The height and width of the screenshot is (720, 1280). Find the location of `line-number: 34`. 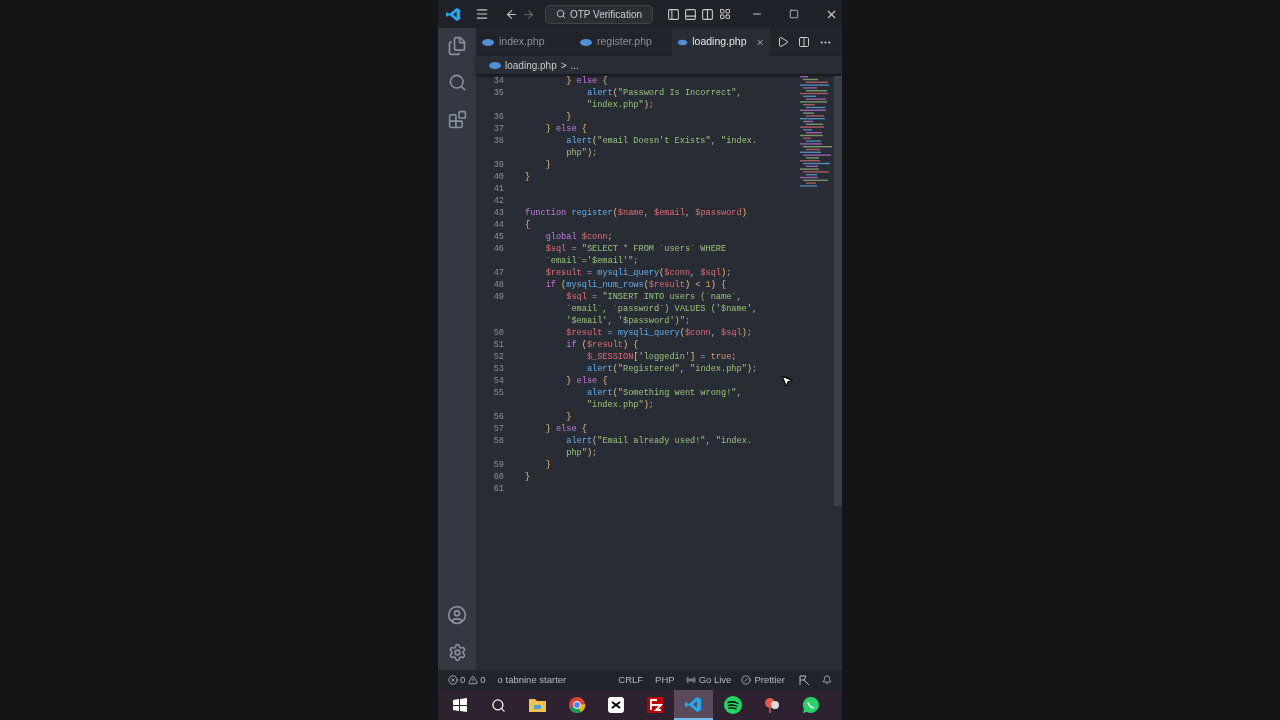

line-number: 34 is located at coordinates (498, 81).